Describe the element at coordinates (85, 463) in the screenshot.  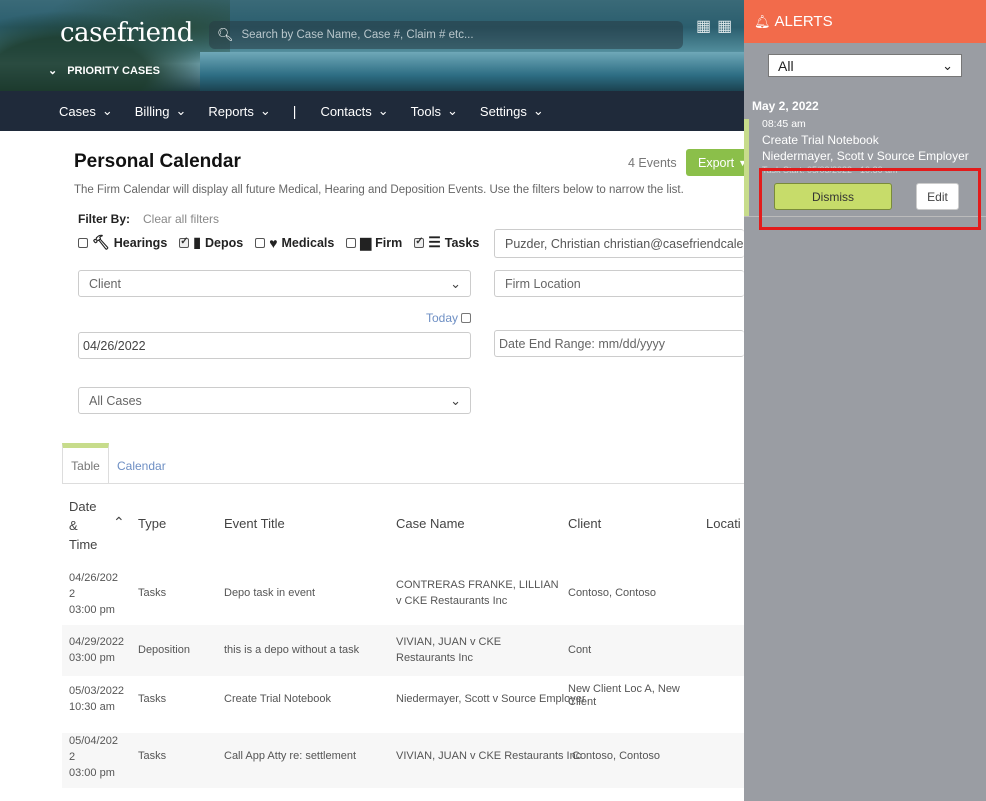
I see `tab-table: Table` at that location.